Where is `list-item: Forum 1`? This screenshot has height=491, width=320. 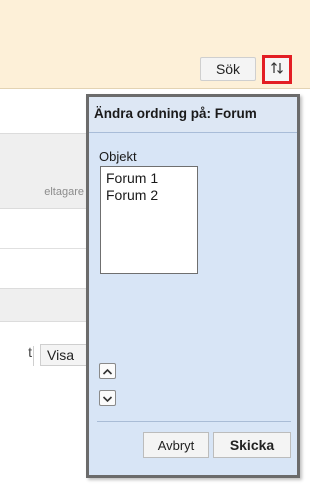 list-item: Forum 1 is located at coordinates (151, 178).